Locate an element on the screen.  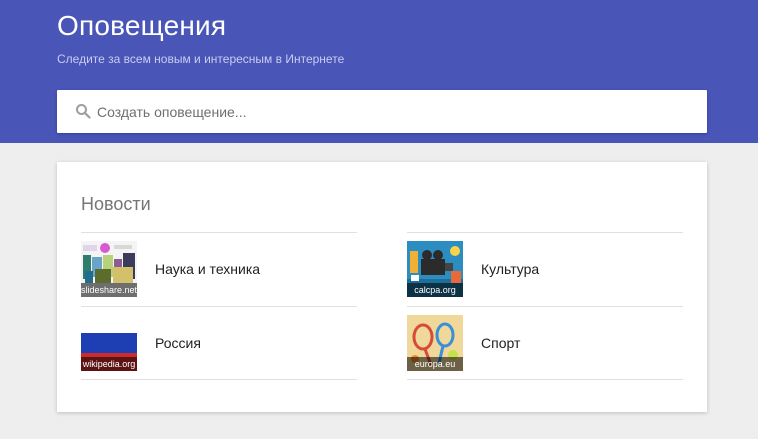
culture-thumbnail: calcpa.org is located at coordinates (435, 269).